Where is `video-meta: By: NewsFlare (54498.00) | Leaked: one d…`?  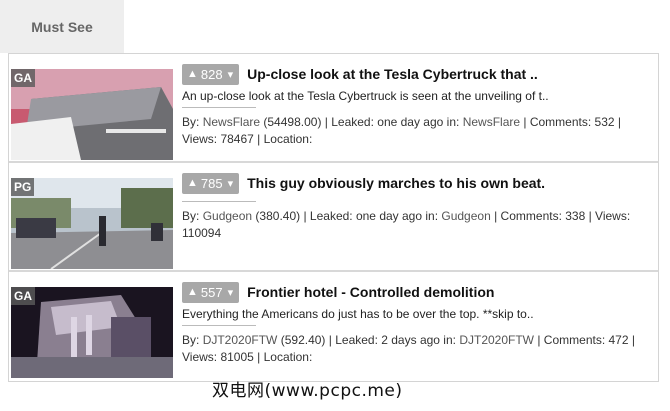 video-meta: By: NewsFlare (54498.00) | Leaked: one d… is located at coordinates (417, 131).